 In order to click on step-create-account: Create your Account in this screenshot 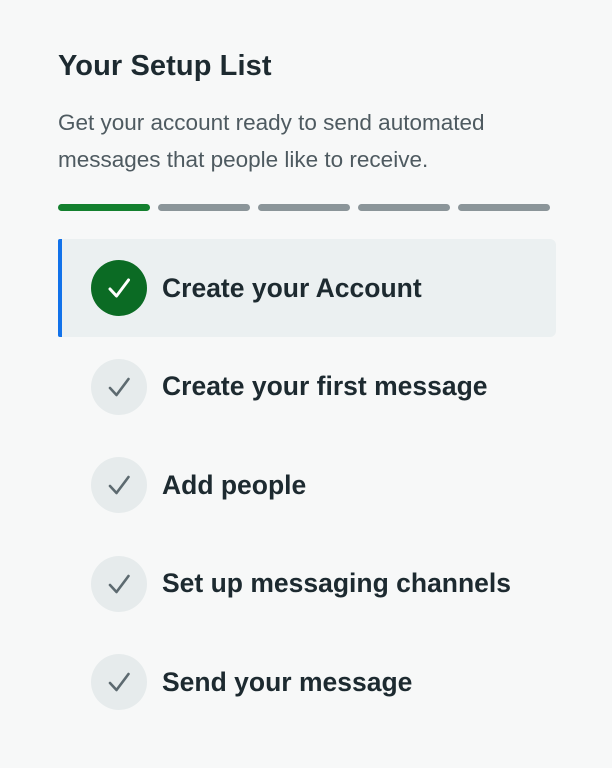, I will do `click(307, 288)`.